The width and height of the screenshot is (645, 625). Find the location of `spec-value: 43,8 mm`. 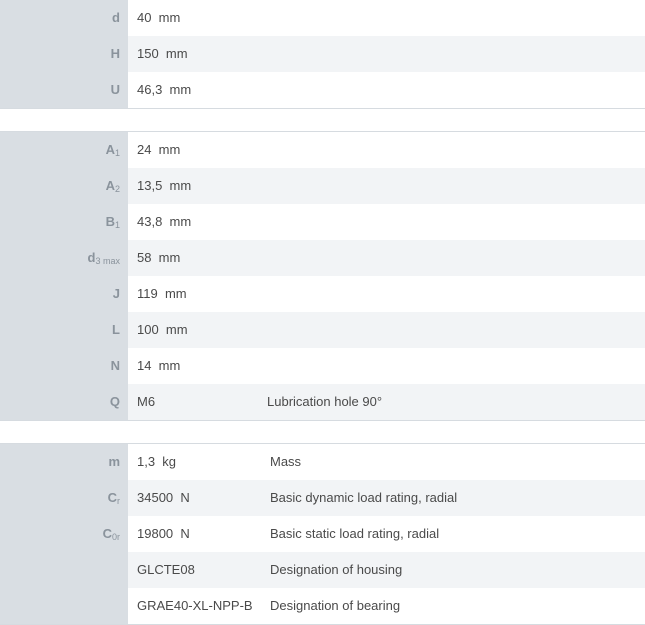

spec-value: 43,8 mm is located at coordinates (164, 221).